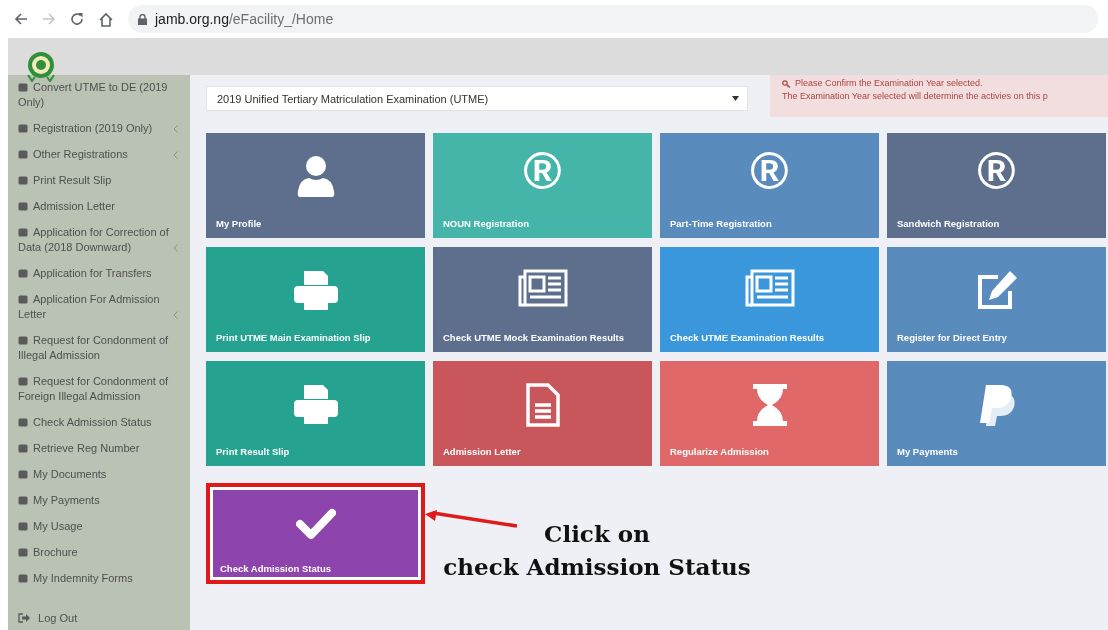 This screenshot has height=630, width=1108. I want to click on url-host: jamb.org.ng, so click(192, 19).